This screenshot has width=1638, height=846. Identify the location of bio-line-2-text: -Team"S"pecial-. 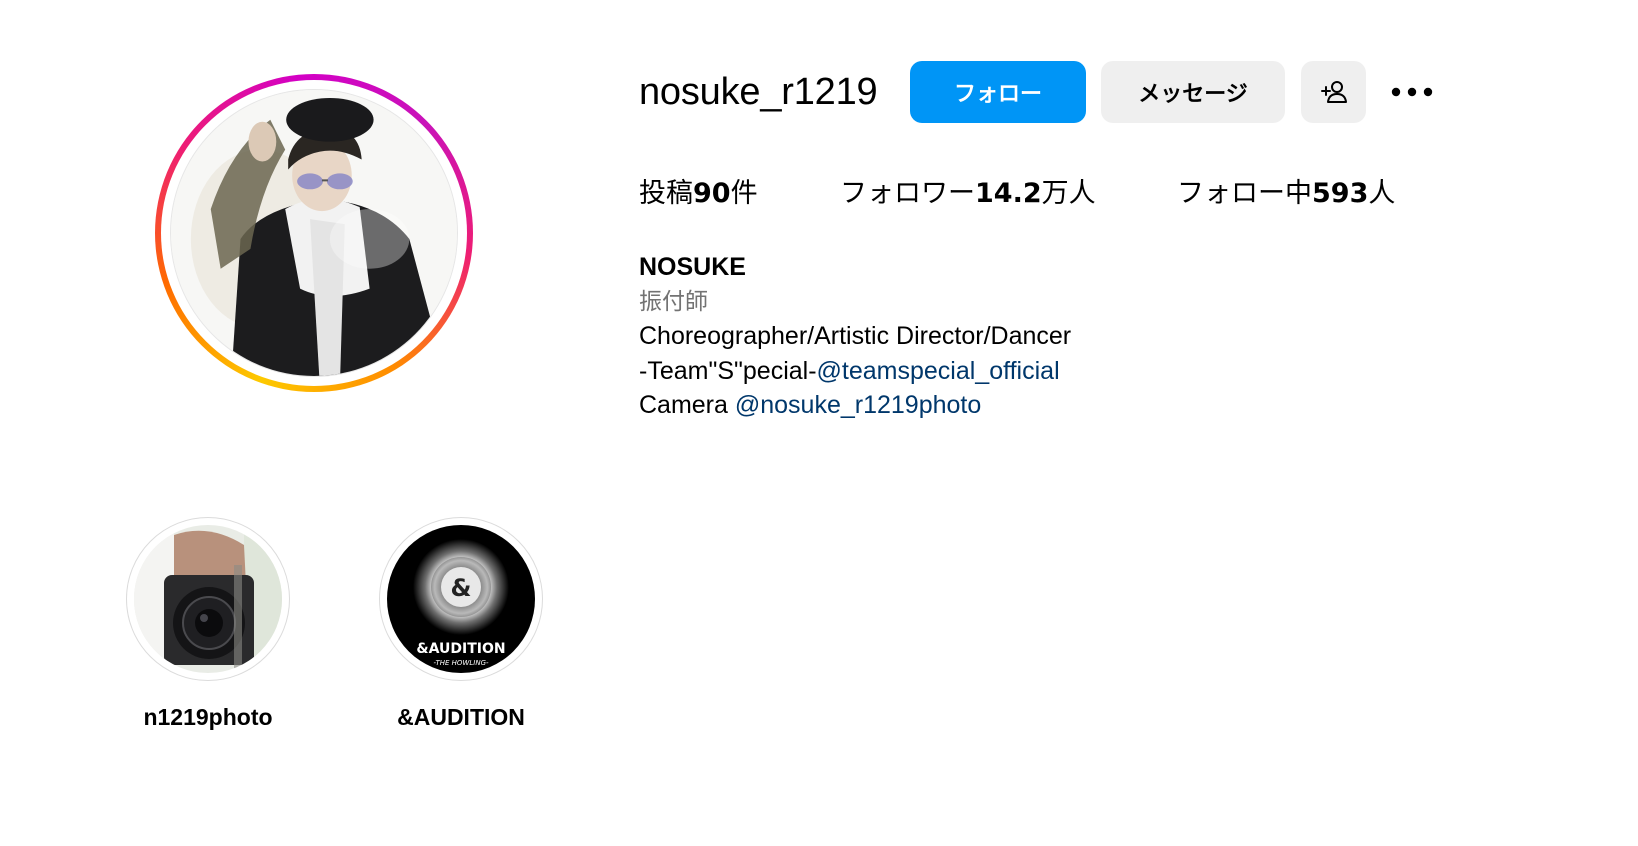
(728, 370).